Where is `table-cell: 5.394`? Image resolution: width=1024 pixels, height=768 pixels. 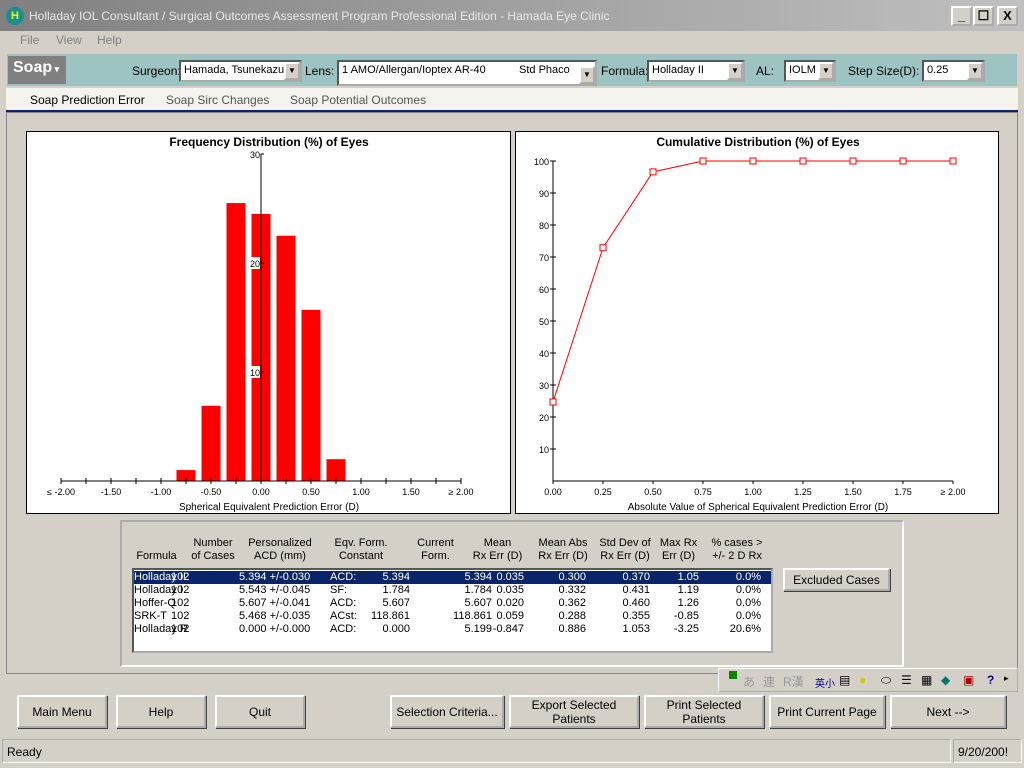 table-cell: 5.394 is located at coordinates (478, 577).